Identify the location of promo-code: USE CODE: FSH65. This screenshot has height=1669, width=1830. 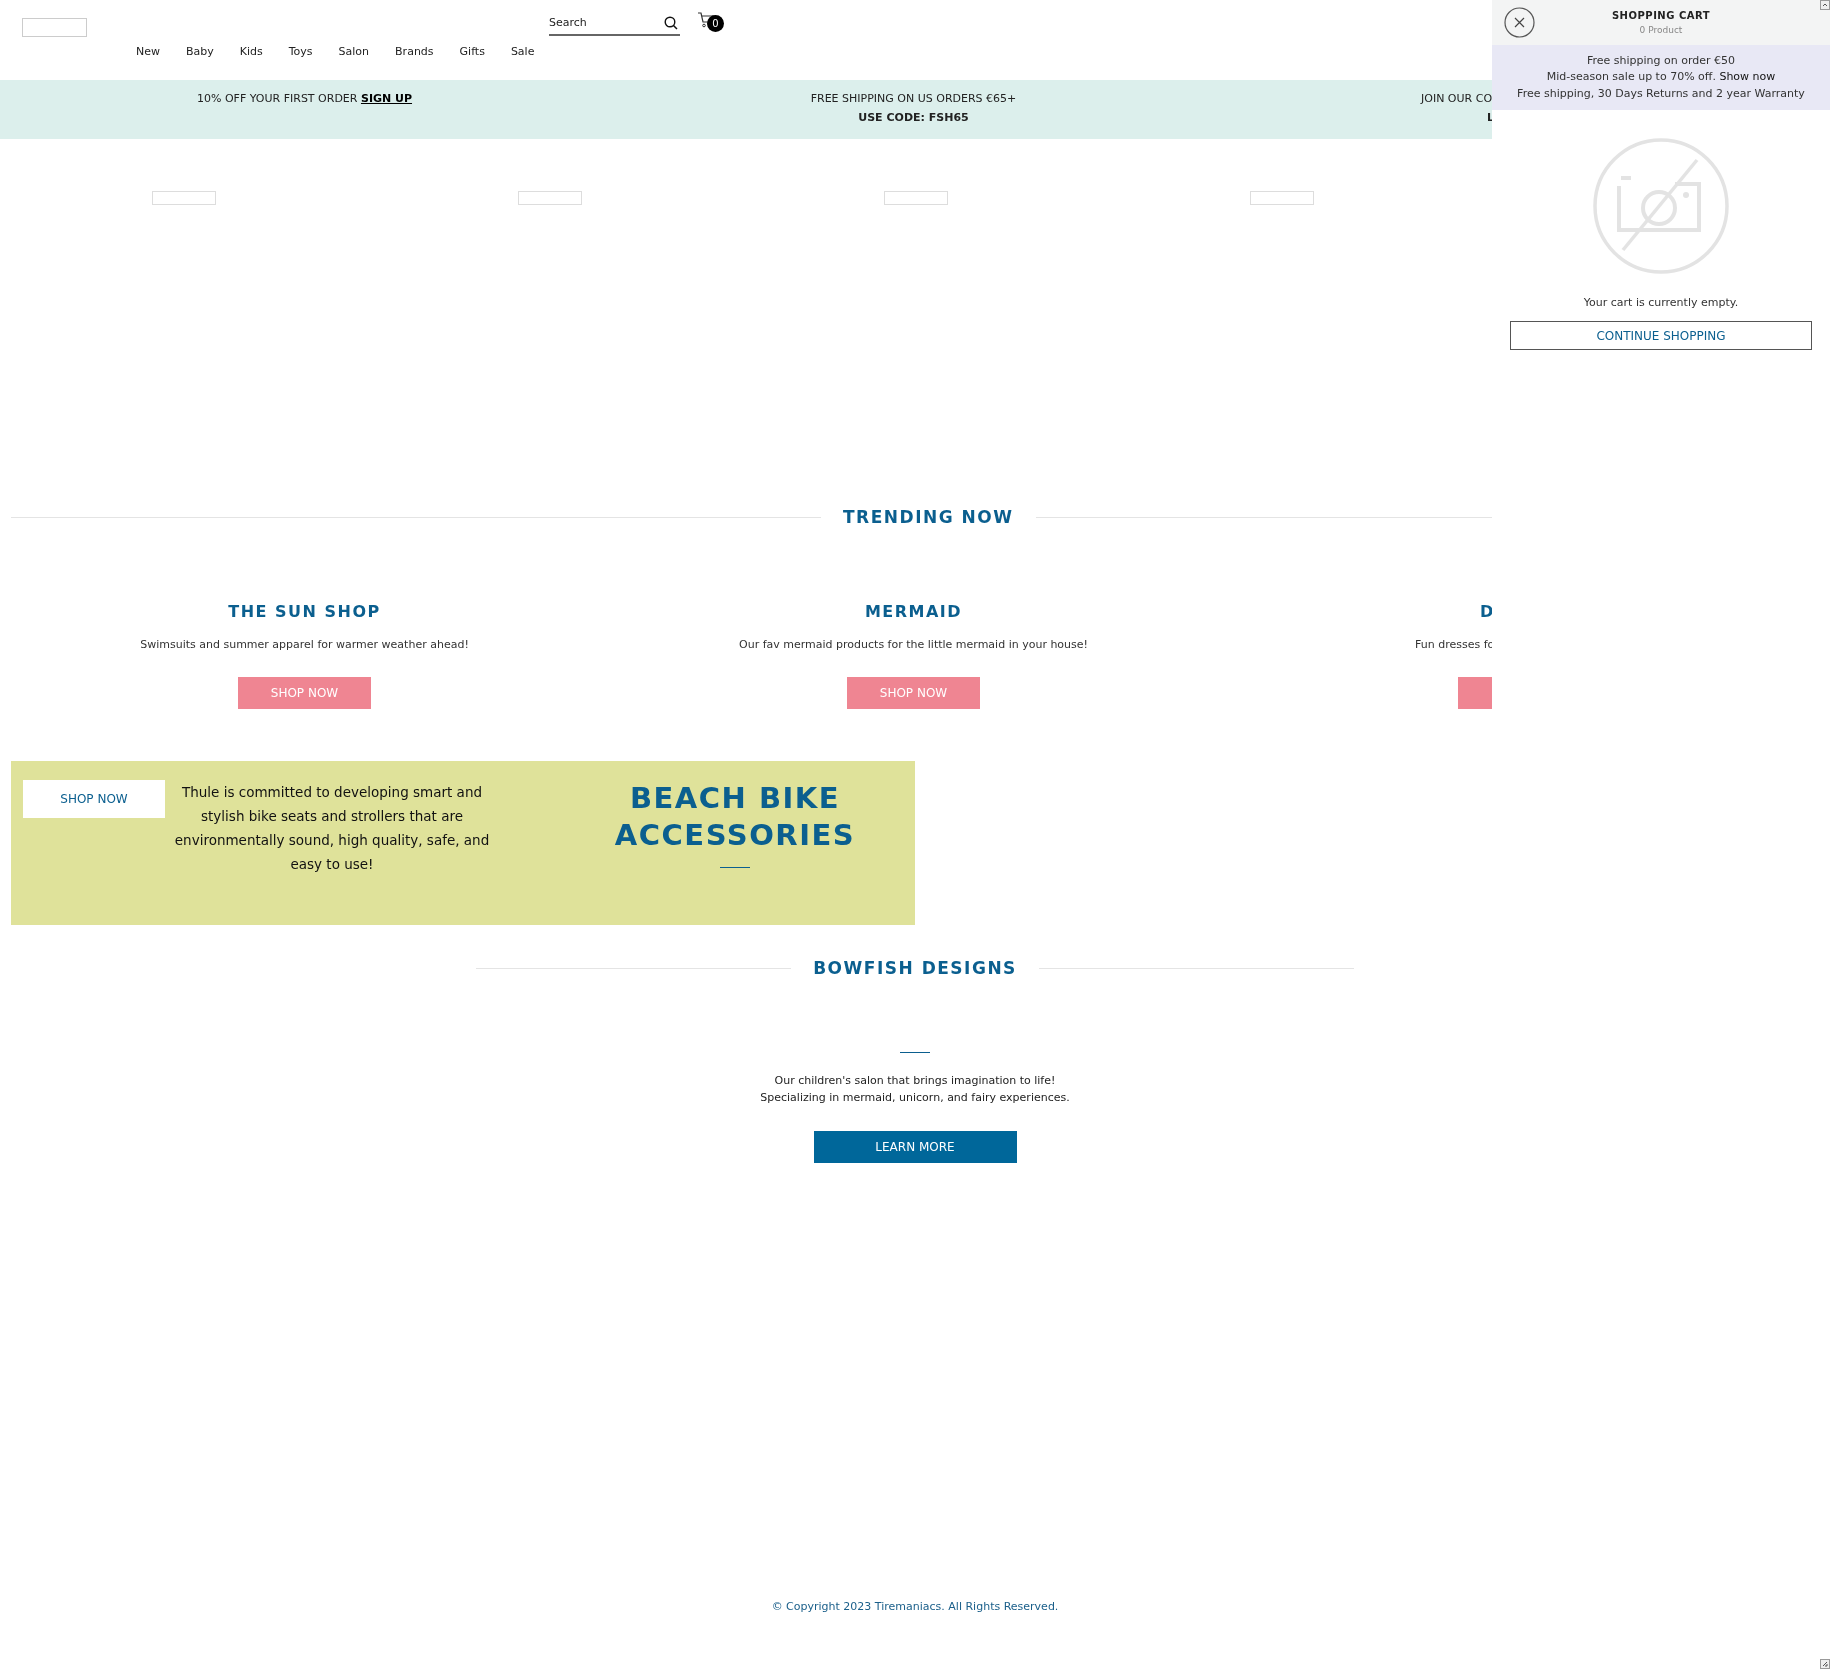
(913, 117).